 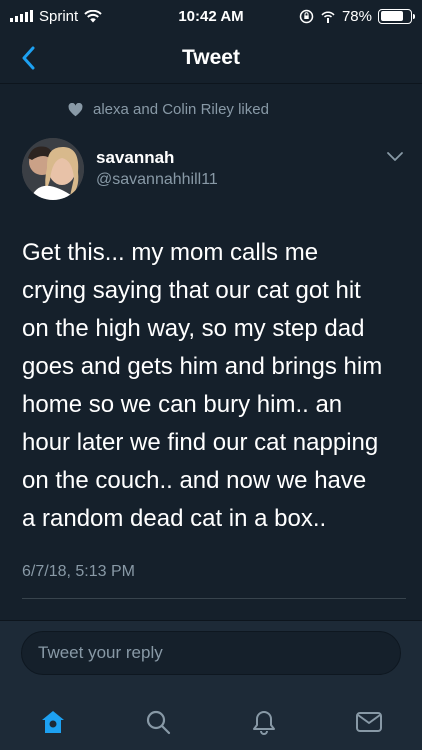 I want to click on tweet-timestamp: 6/7/18, 5:13 PM, so click(x=78, y=571).